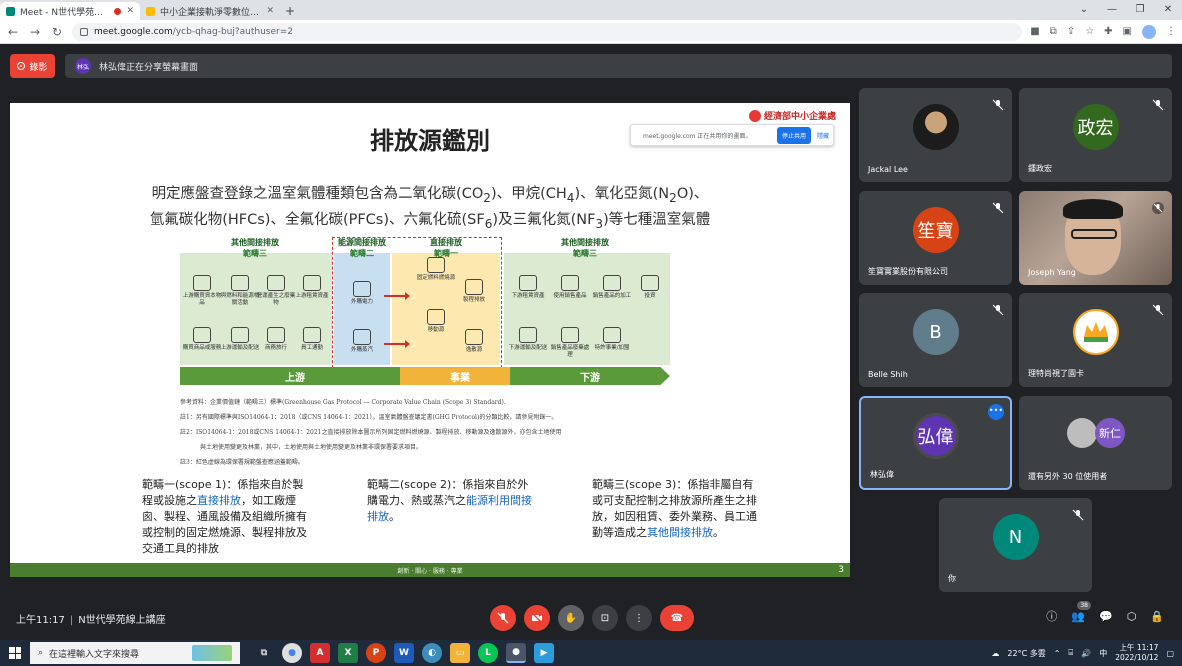 The image size is (1182, 666). What do you see at coordinates (404, 653) in the screenshot?
I see `word-icon: W` at bounding box center [404, 653].